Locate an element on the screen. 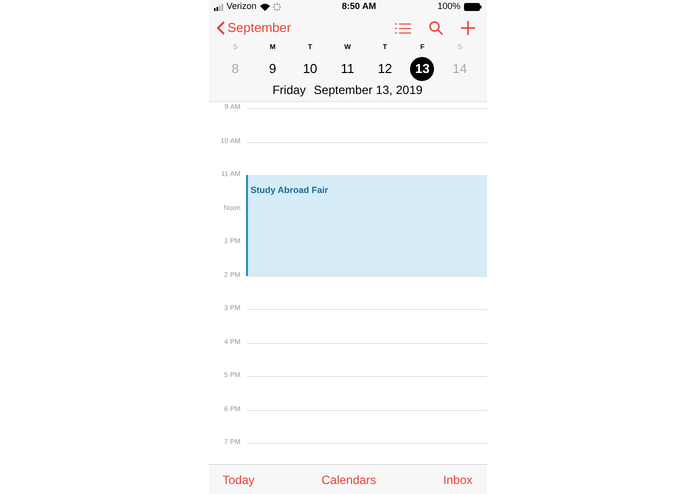 Image resolution: width=695 pixels, height=494 pixels. back-button: September is located at coordinates (254, 28).